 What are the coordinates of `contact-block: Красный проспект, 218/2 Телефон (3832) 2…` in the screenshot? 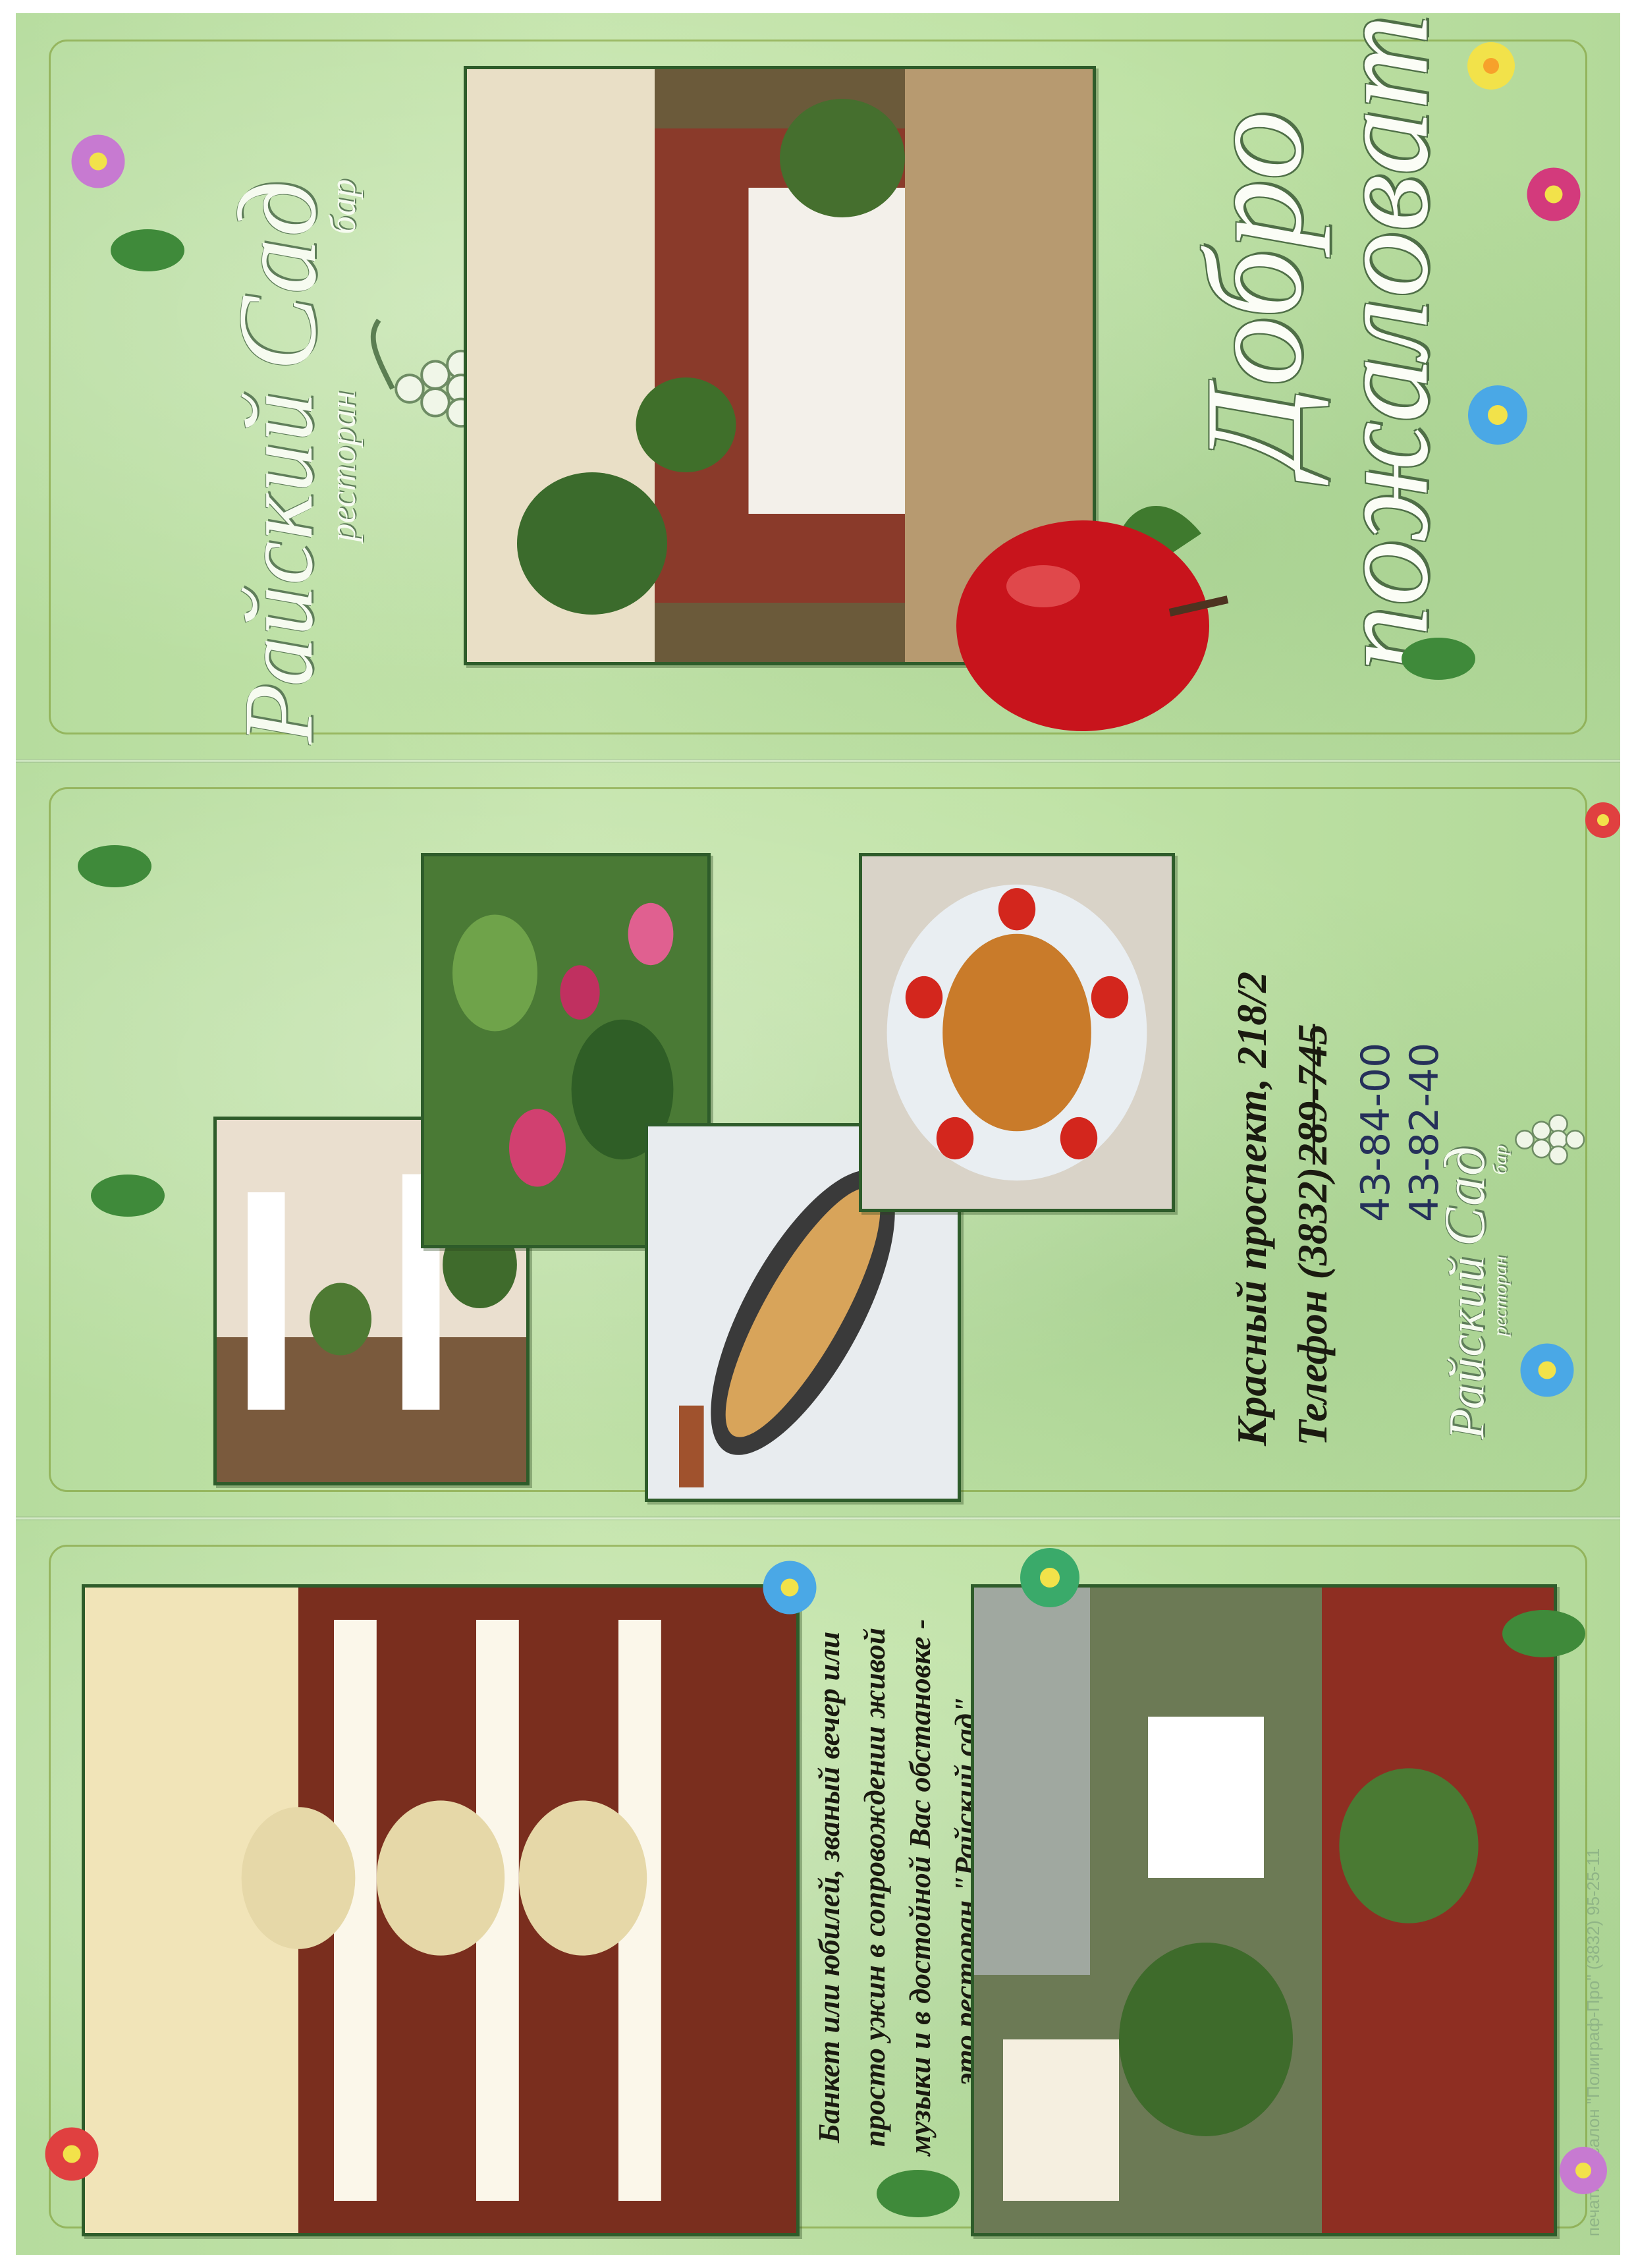 It's located at (1282, 1209).